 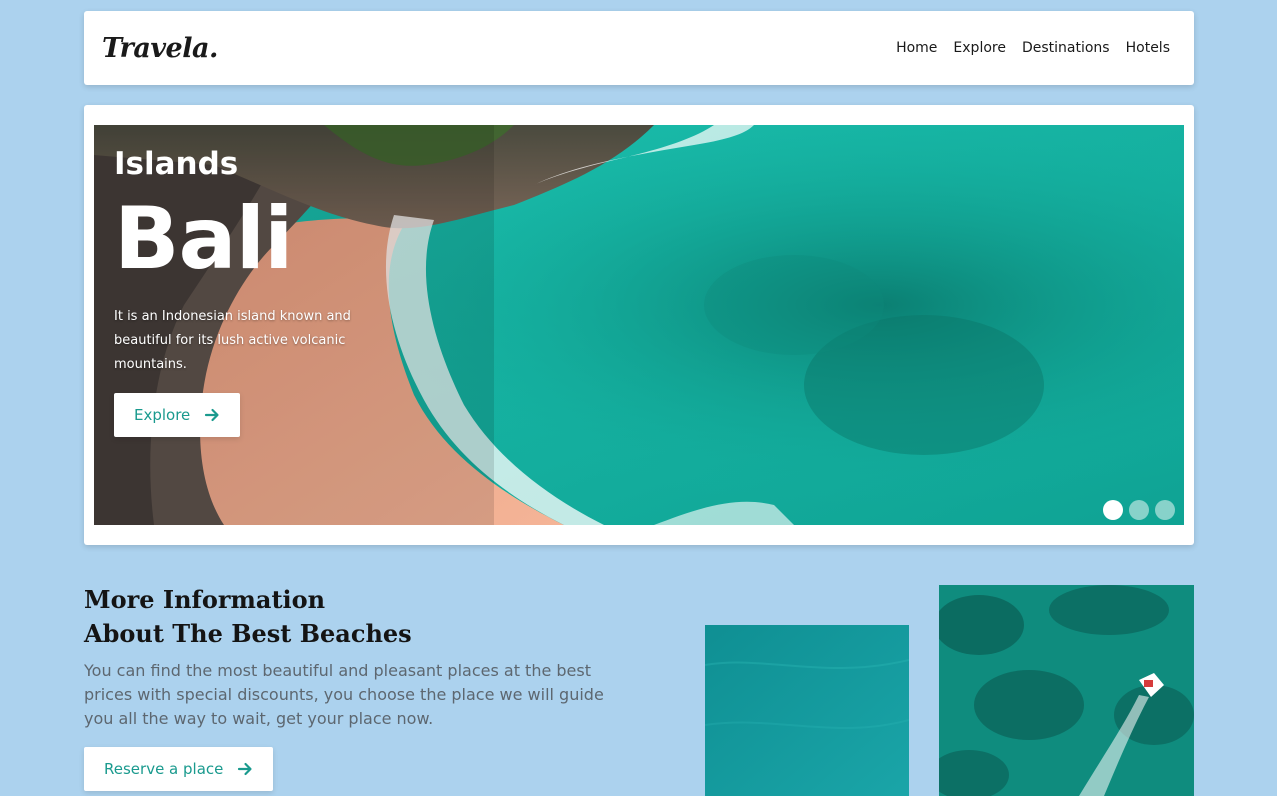 I want to click on hero-subtitle: Islands, so click(x=176, y=164).